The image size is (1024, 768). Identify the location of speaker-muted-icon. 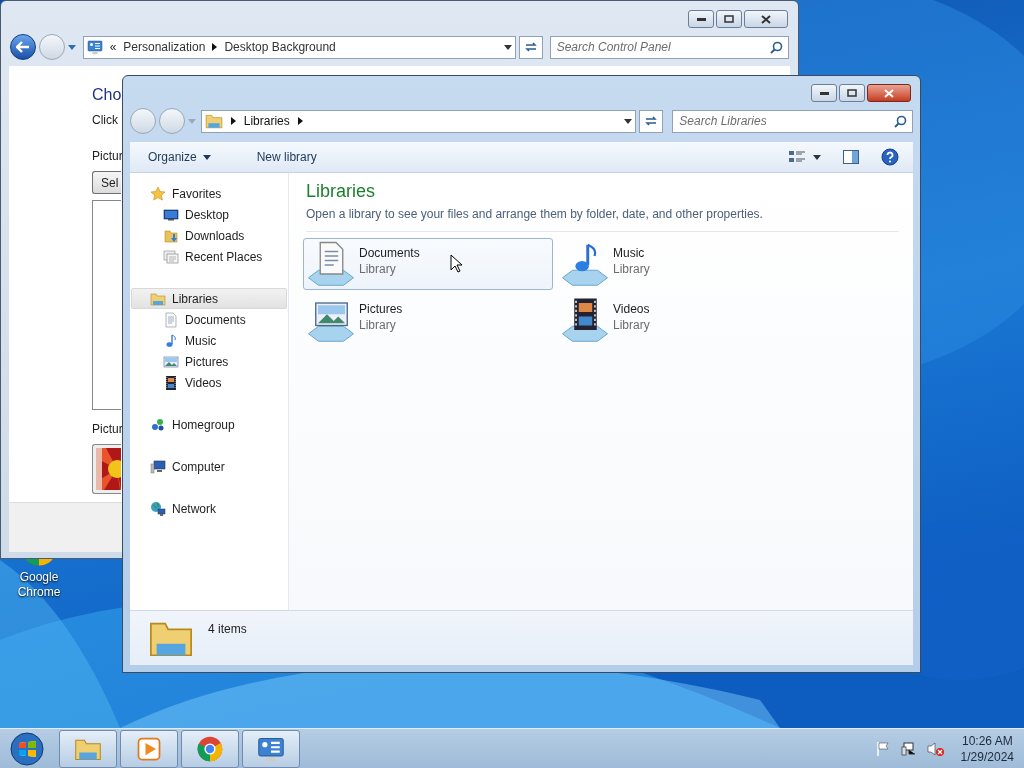
(935, 748).